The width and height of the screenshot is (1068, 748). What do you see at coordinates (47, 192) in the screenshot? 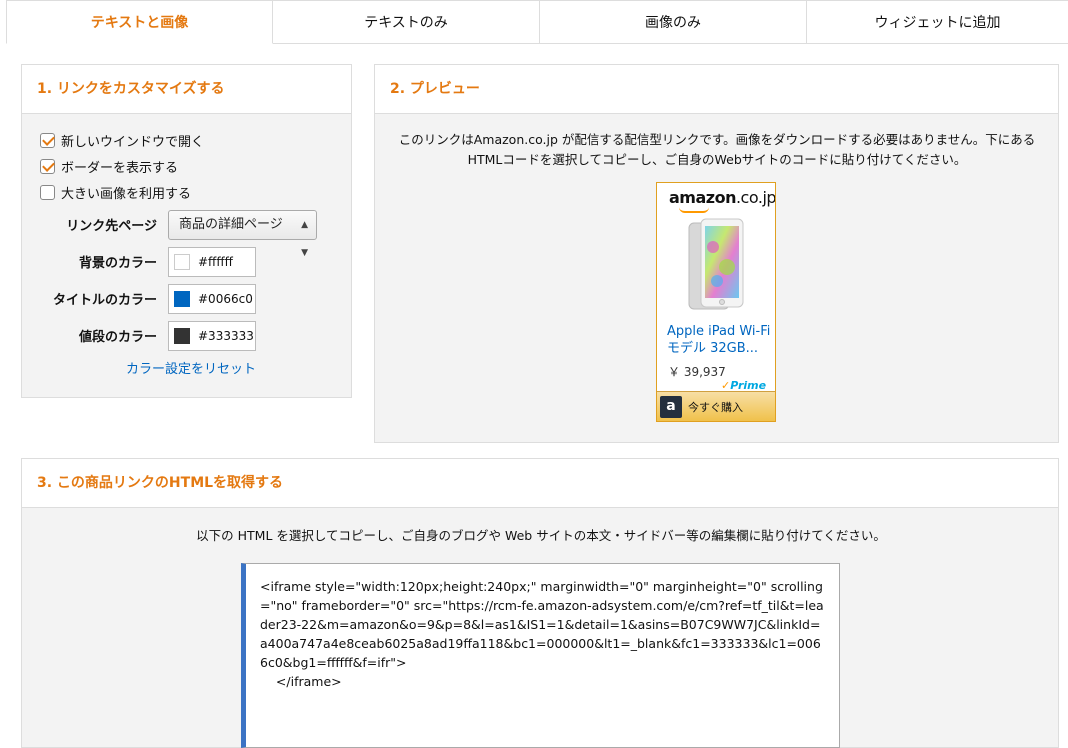
I see `large-image-checkbox` at bounding box center [47, 192].